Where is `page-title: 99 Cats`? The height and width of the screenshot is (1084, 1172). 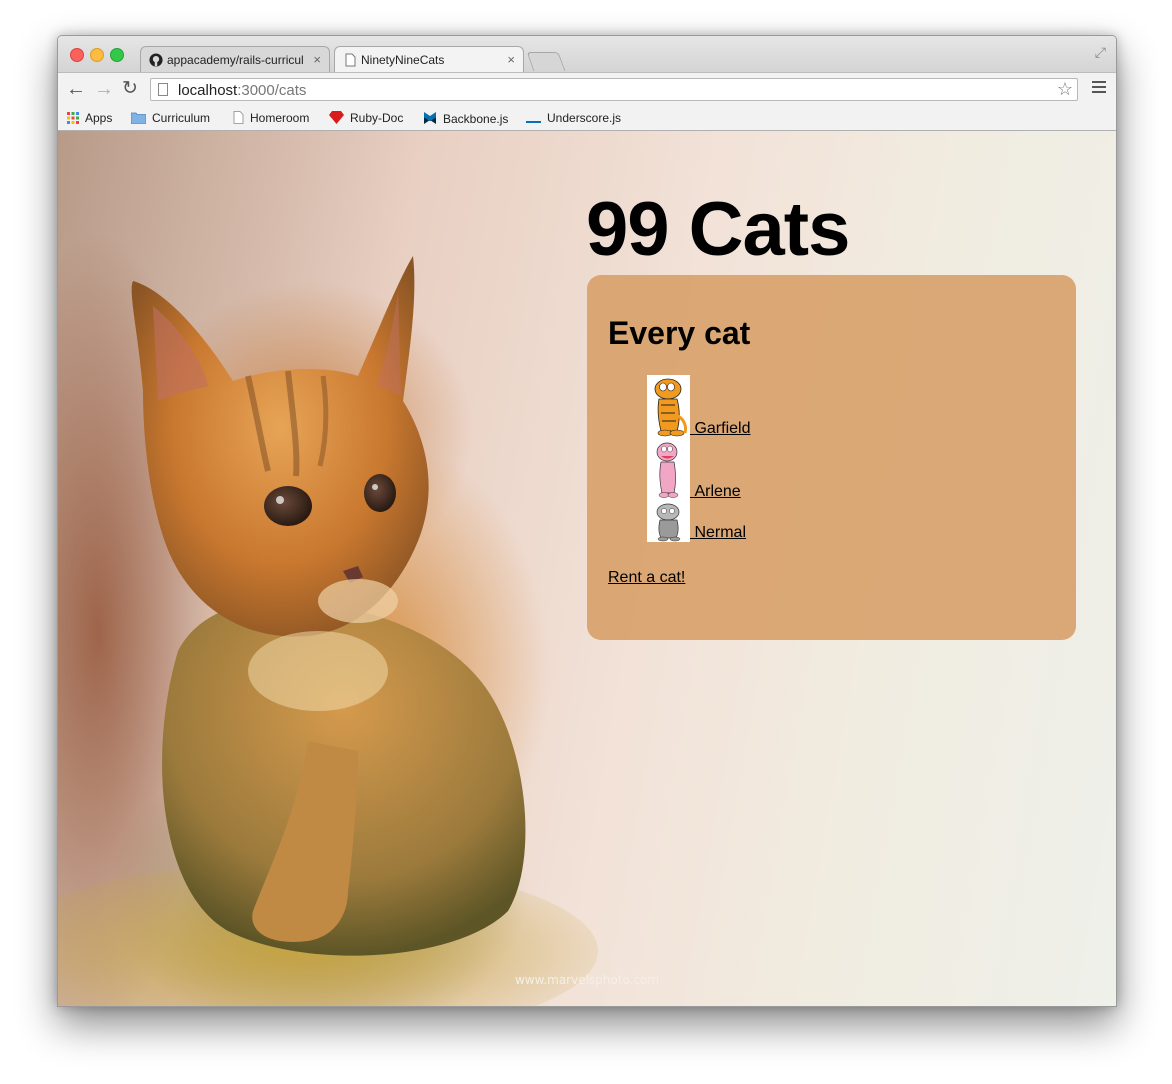
page-title: 99 Cats is located at coordinates (718, 229).